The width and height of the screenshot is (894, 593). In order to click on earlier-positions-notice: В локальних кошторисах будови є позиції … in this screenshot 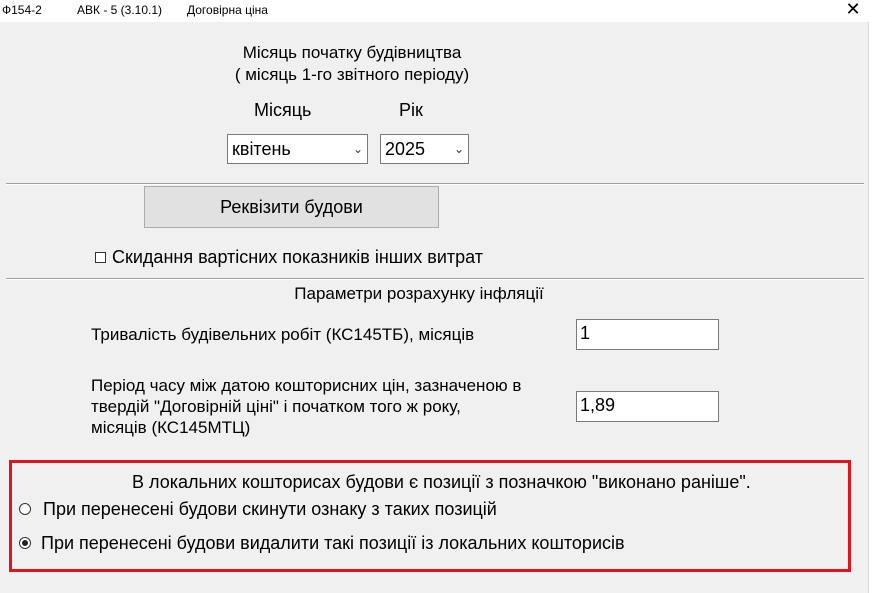, I will do `click(441, 482)`.